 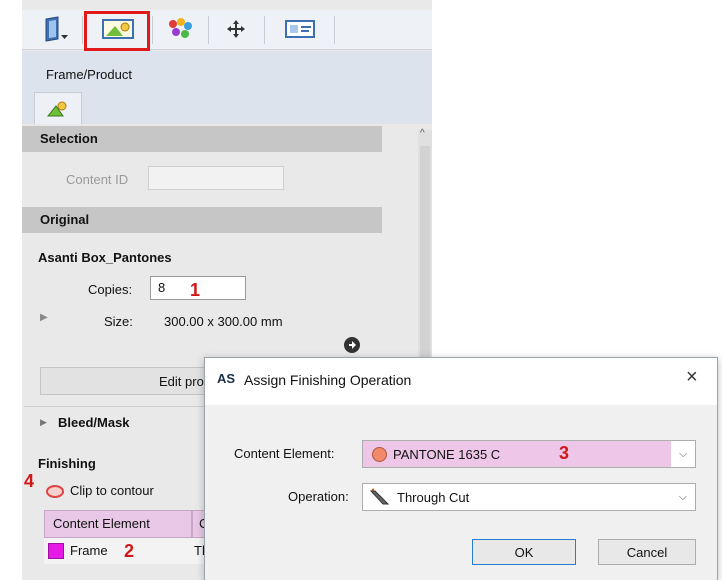 I want to click on product-name: Asanti Box_Pantones, so click(x=105, y=257).